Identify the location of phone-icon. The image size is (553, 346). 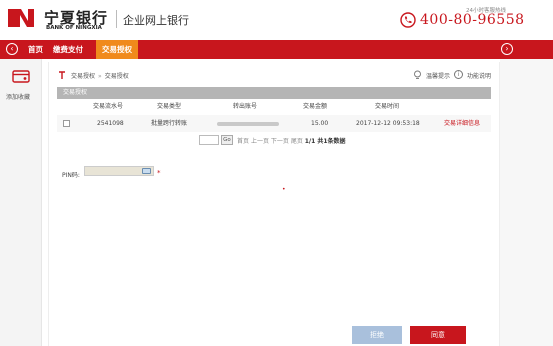
(408, 20).